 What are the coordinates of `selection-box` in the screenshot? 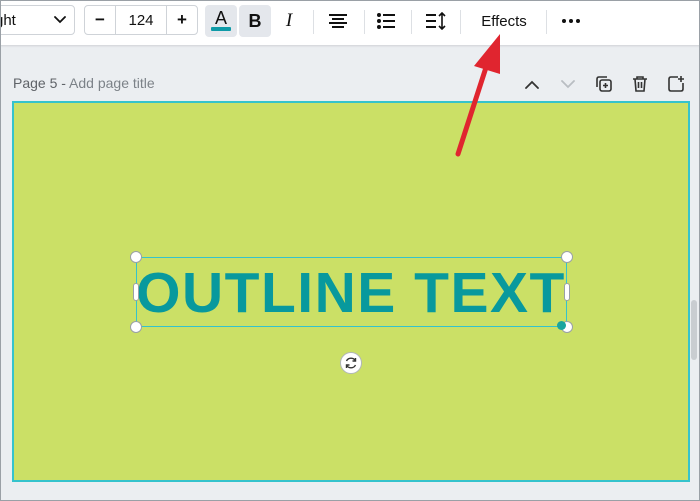 It's located at (351, 292).